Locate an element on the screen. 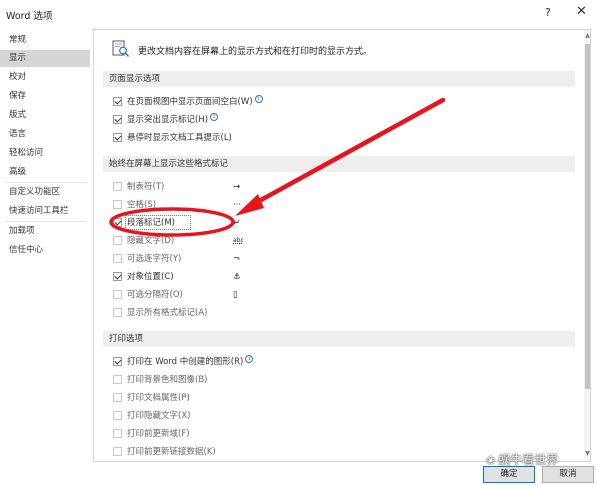  close-button: ✕ is located at coordinates (581, 11).